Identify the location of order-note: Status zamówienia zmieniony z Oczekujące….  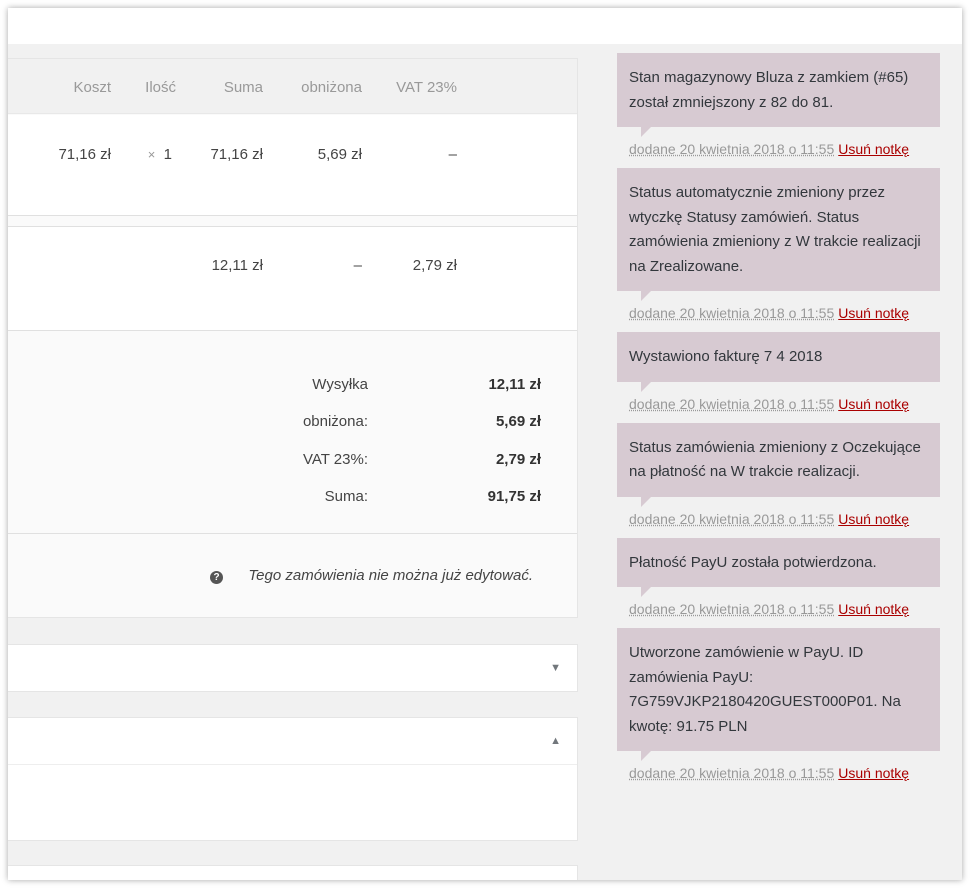
(779, 480).